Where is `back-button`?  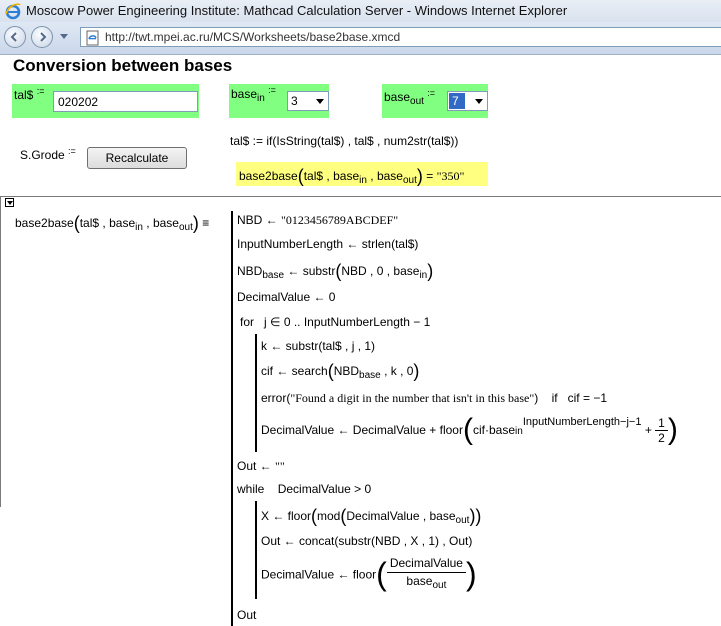
back-button is located at coordinates (15, 37).